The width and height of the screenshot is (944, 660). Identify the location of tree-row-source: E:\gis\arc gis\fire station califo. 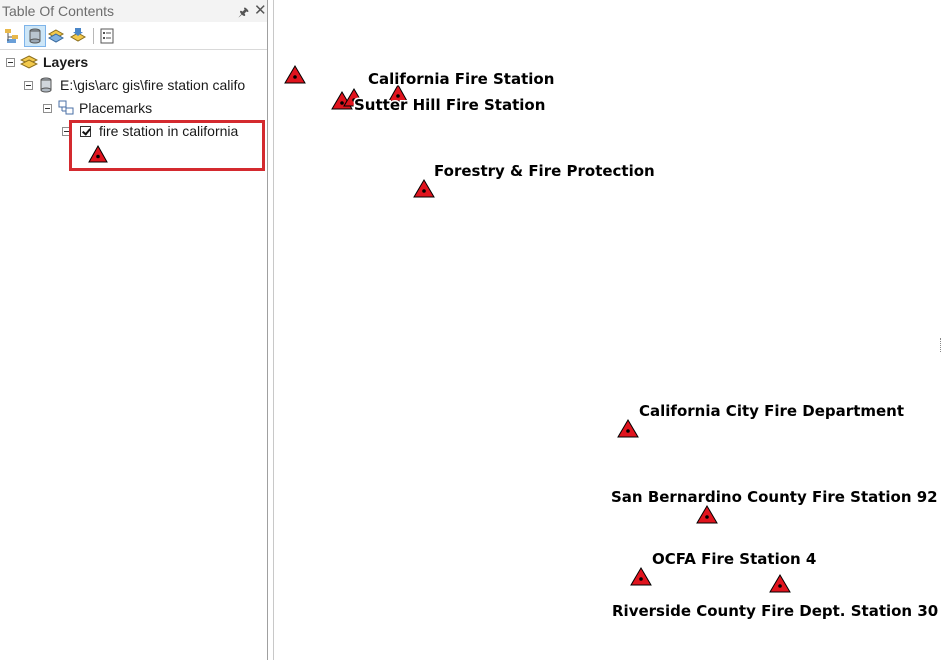
(134, 85).